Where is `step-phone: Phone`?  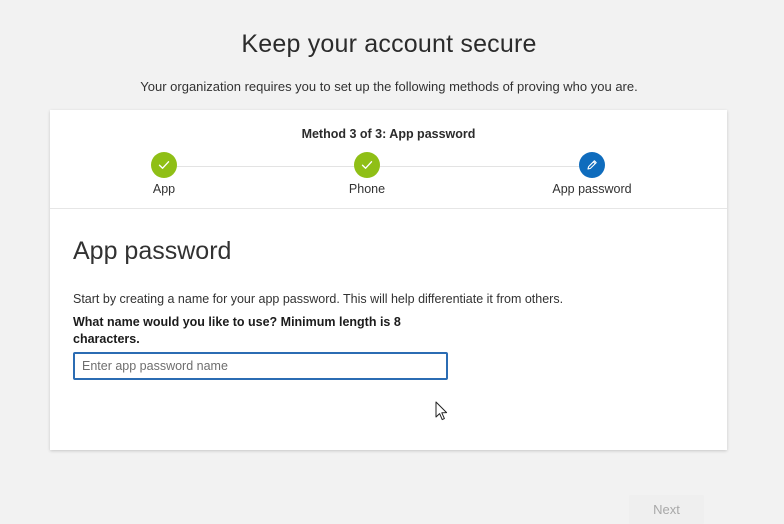
step-phone: Phone is located at coordinates (367, 174).